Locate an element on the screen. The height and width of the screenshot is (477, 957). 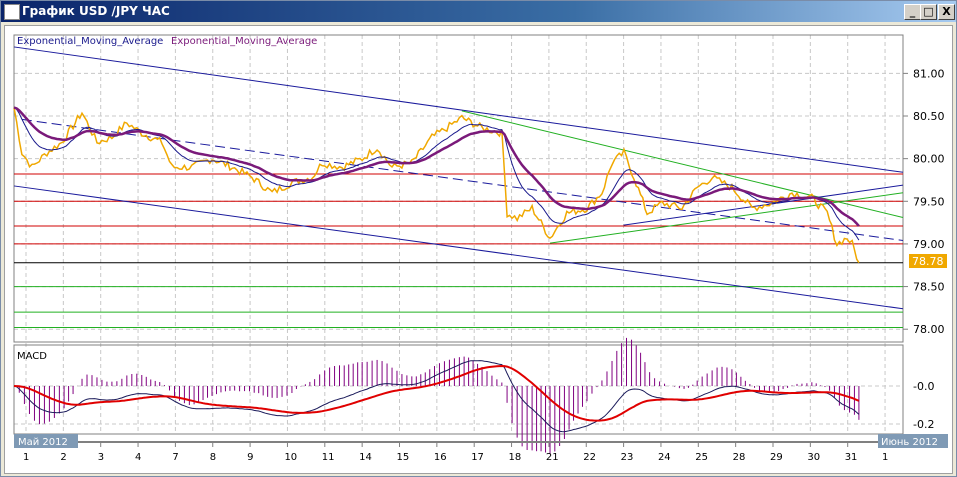
window-title: График USD /JPY ЧАС is located at coordinates (96, 11).